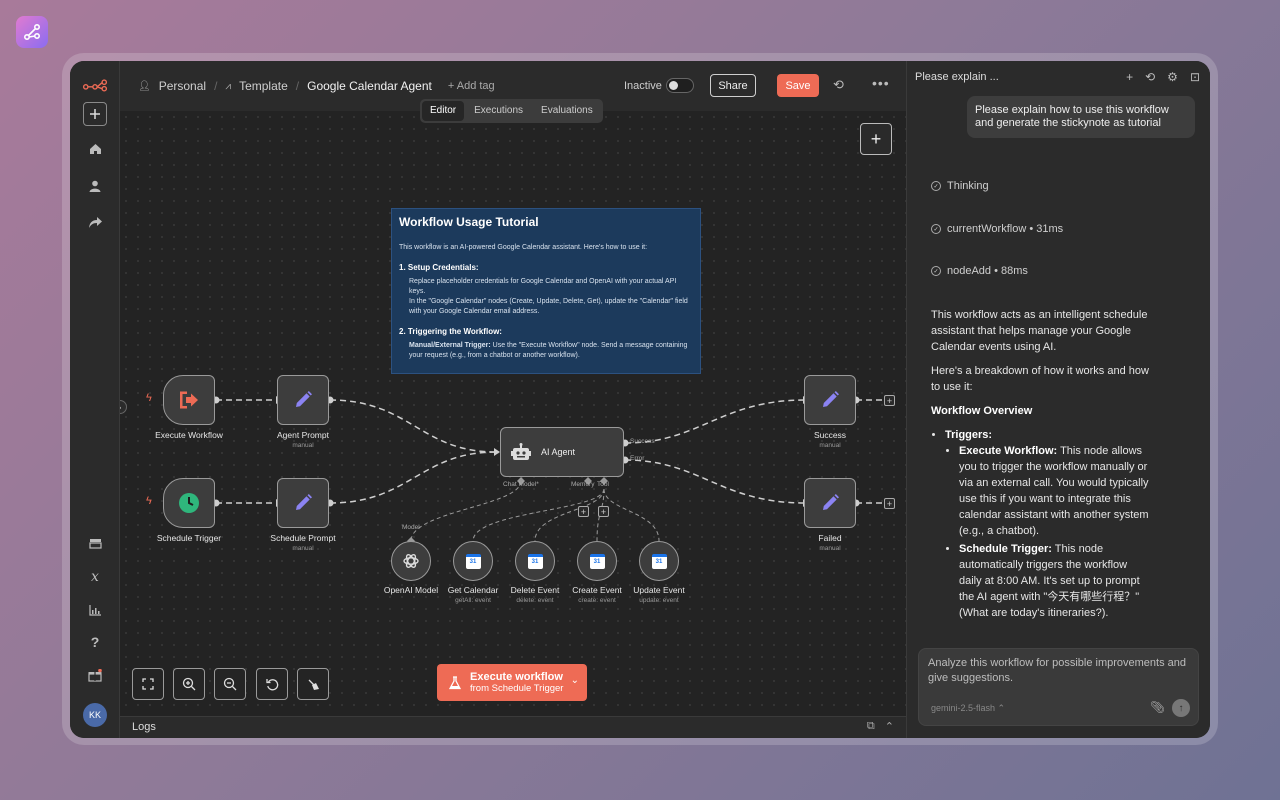 This screenshot has height=800, width=1280. What do you see at coordinates (960, 186) in the screenshot?
I see `step-item: ✓ Thinking` at bounding box center [960, 186].